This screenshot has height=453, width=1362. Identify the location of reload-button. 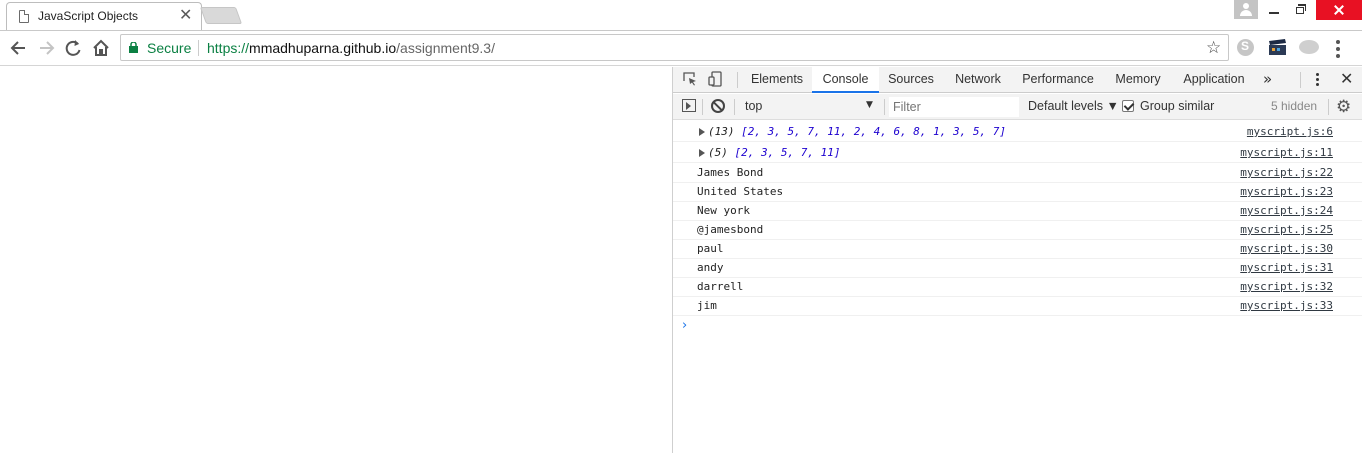
(73, 48).